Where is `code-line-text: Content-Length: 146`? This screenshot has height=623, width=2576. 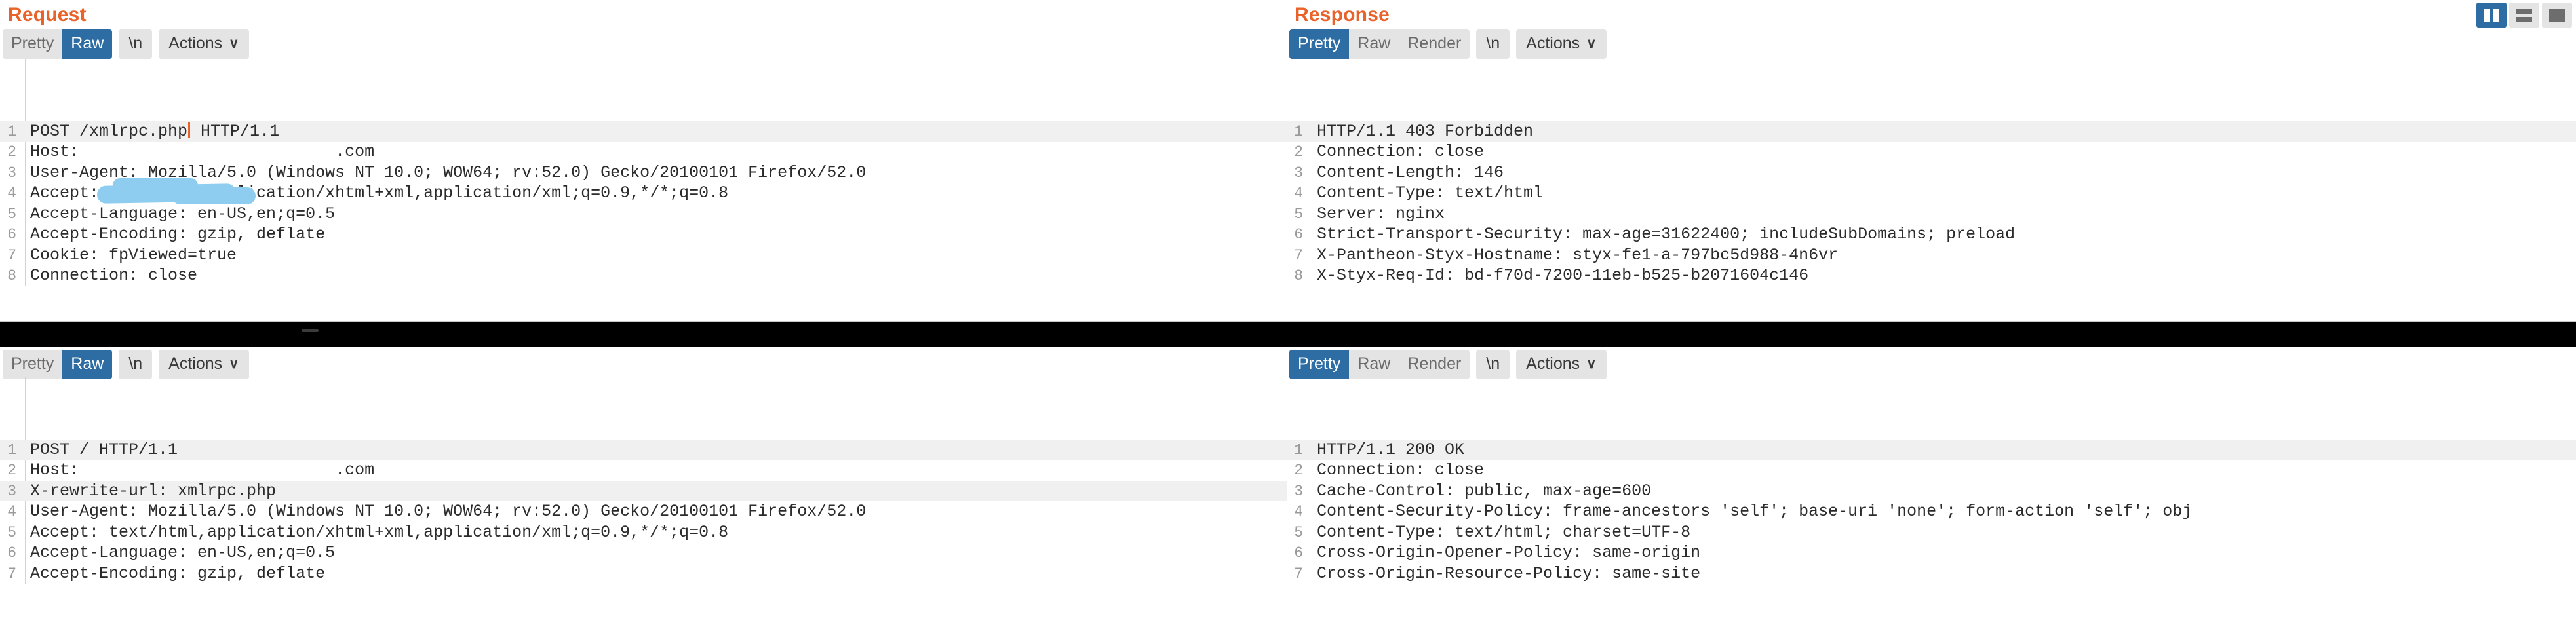
code-line-text: Content-Length: 146 is located at coordinates (1410, 172).